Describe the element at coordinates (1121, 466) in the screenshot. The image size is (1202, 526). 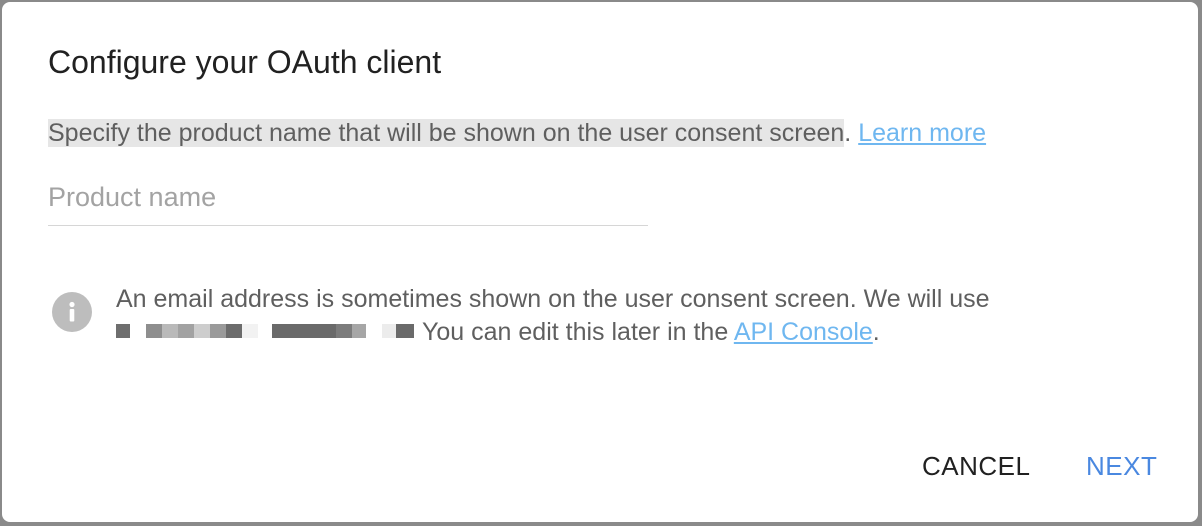
I see `next-button: NEXT` at that location.